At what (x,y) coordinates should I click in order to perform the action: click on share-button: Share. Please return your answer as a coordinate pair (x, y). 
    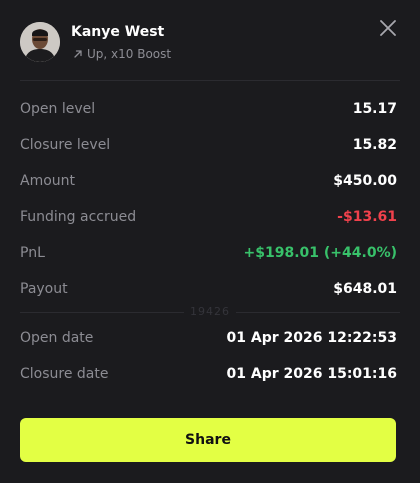
    Looking at the image, I should click on (208, 440).